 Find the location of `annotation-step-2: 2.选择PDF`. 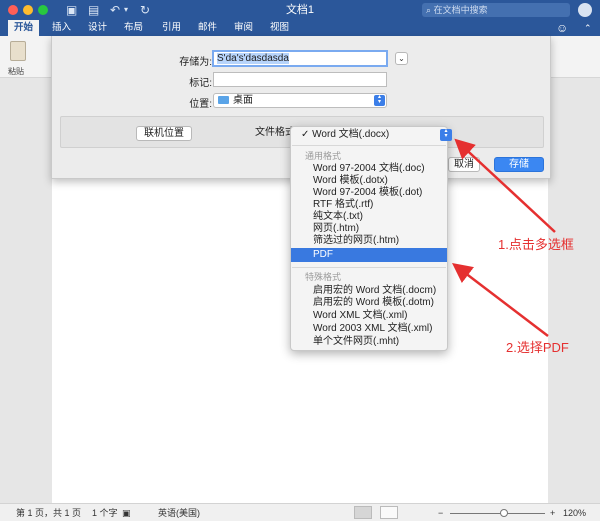

annotation-step-2: 2.选择PDF is located at coordinates (537, 347).